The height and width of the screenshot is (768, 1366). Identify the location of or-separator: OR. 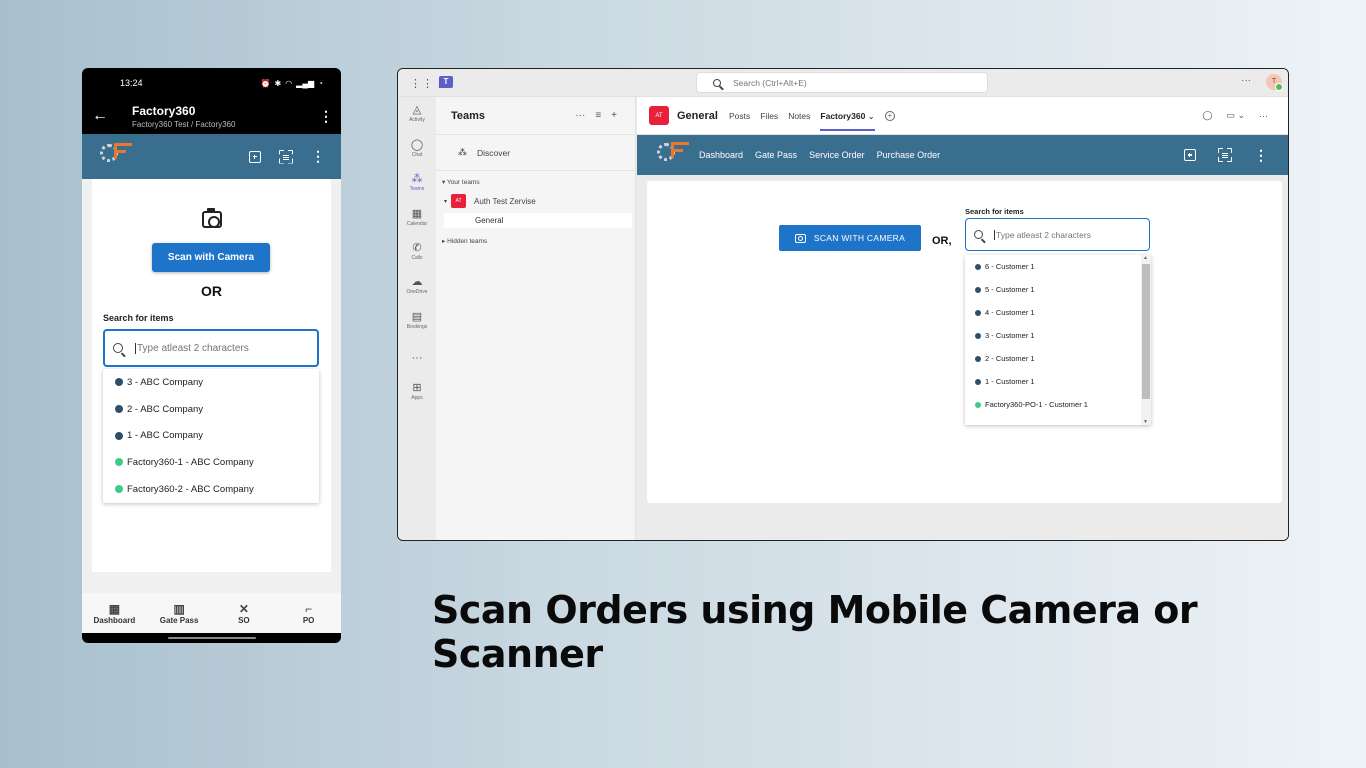
(211, 291).